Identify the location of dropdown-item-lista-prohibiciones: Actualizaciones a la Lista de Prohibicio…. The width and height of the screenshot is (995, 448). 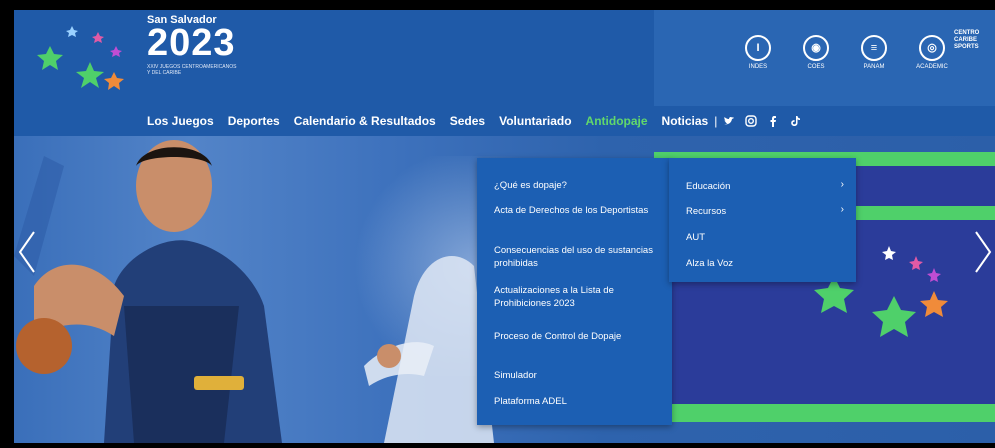
(574, 297).